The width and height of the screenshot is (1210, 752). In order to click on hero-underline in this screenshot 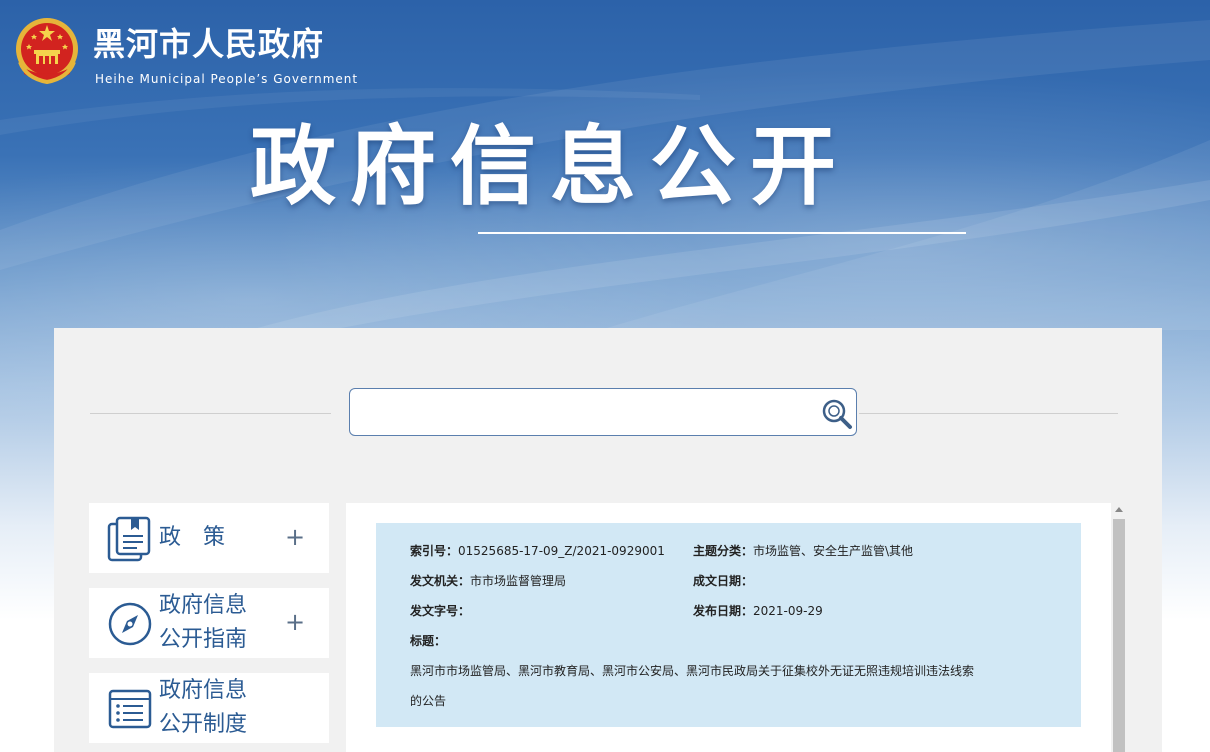, I will do `click(722, 233)`.